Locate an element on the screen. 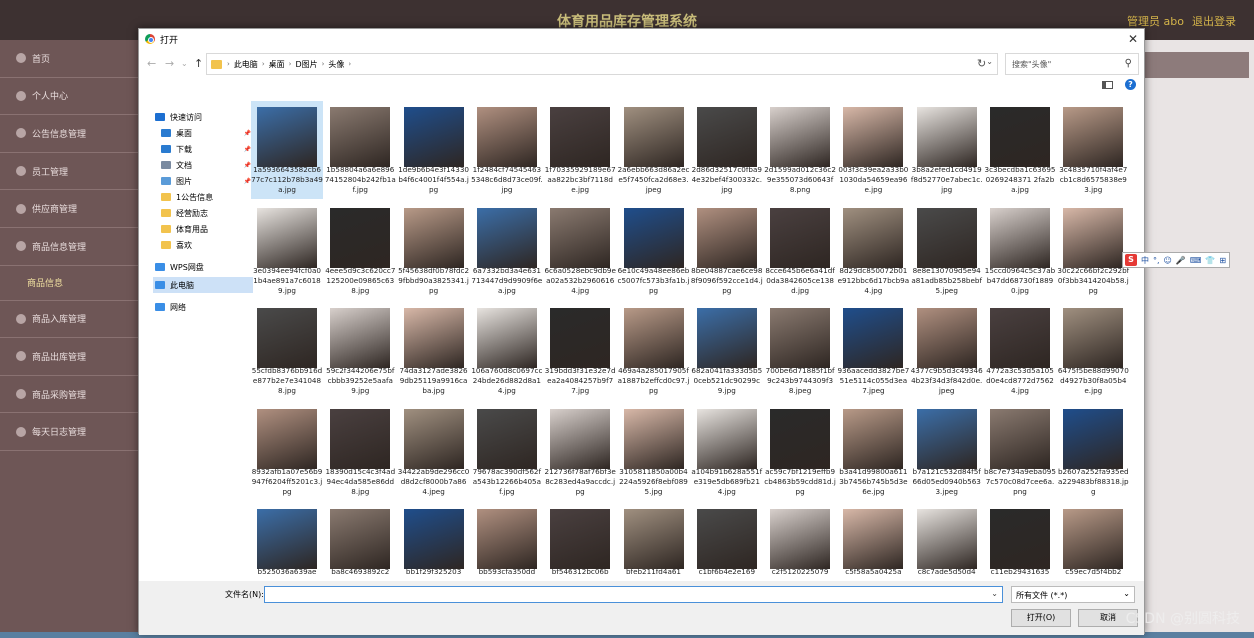 This screenshot has height=638, width=1254. nav-item: 桌面 📌 is located at coordinates (203, 133).